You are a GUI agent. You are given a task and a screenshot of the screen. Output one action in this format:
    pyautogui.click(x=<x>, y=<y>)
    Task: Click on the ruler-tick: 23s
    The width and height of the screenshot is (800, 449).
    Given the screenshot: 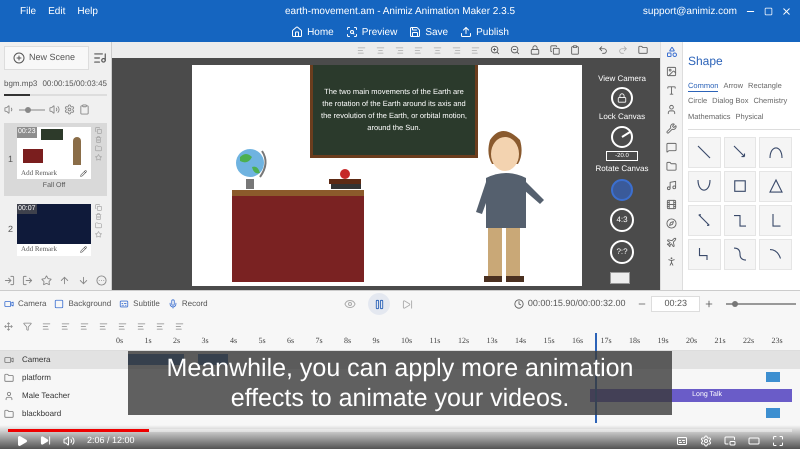 What is the action you would take?
    pyautogui.click(x=778, y=341)
    